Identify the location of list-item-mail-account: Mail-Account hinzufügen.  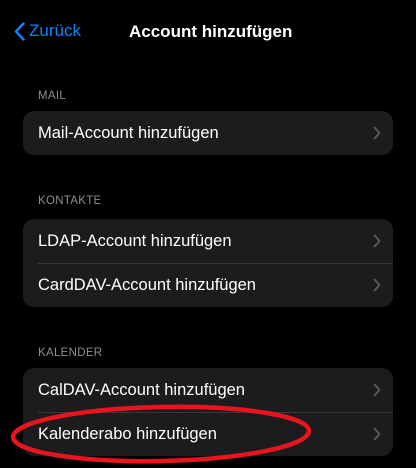
(208, 133).